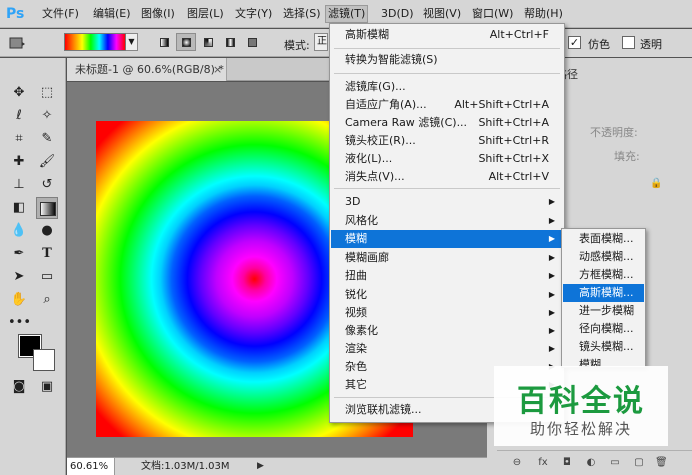 This screenshot has width=692, height=475. What do you see at coordinates (447, 313) in the screenshot?
I see `filter-item-video: 视频 ▶` at bounding box center [447, 313].